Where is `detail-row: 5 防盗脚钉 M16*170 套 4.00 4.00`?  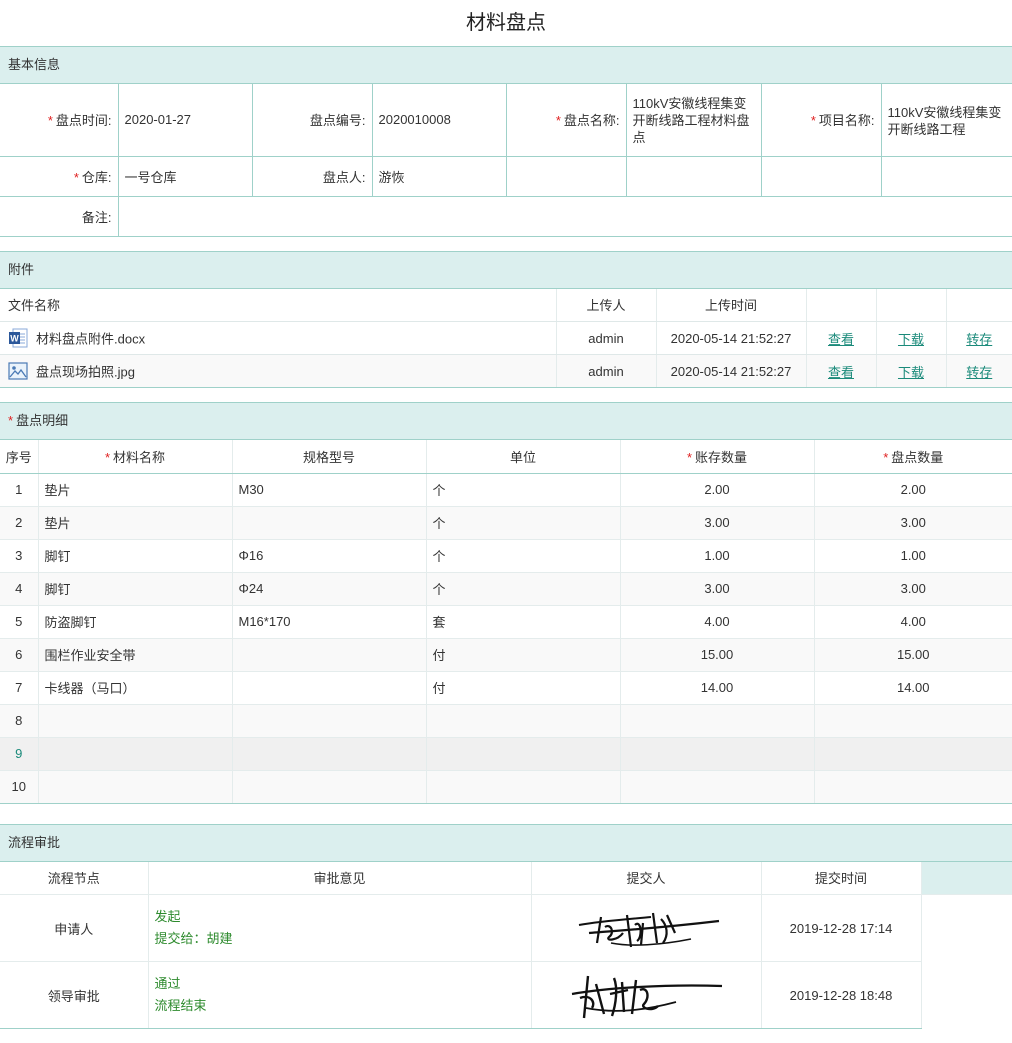
detail-row: 5 防盗脚钉 M16*170 套 4.00 4.00 is located at coordinates (506, 622).